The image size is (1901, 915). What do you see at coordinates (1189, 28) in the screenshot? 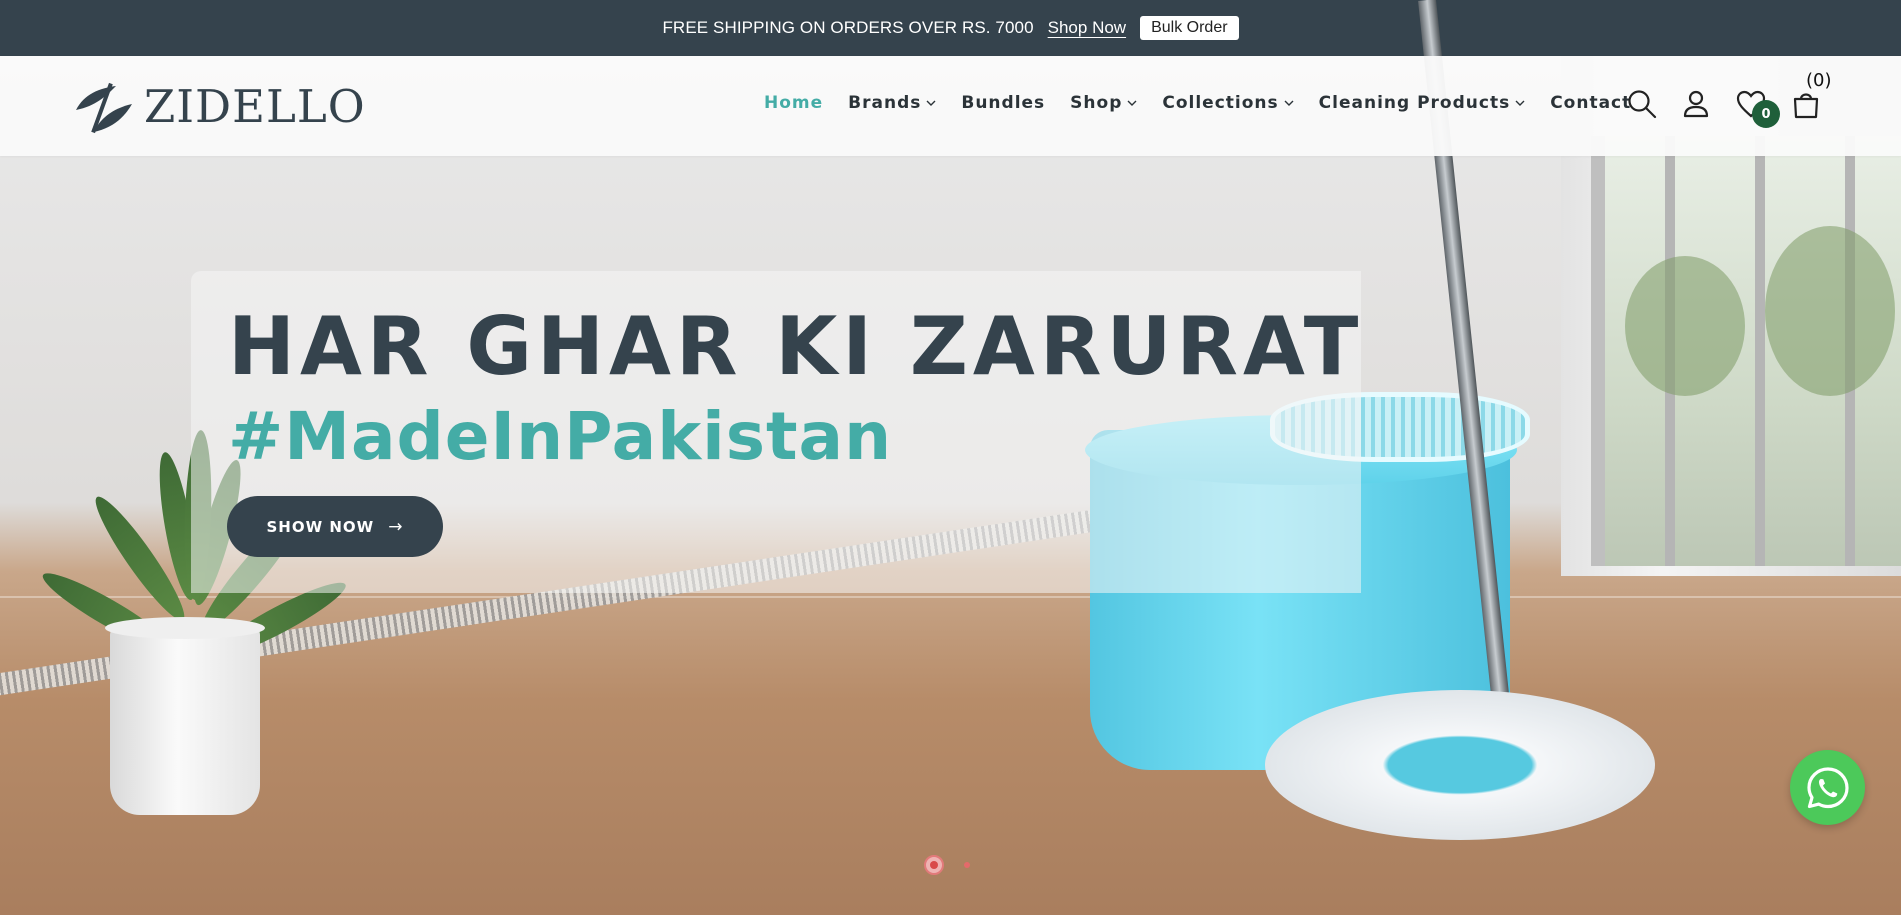
I see `bulk-order-button: Bulk Order` at bounding box center [1189, 28].